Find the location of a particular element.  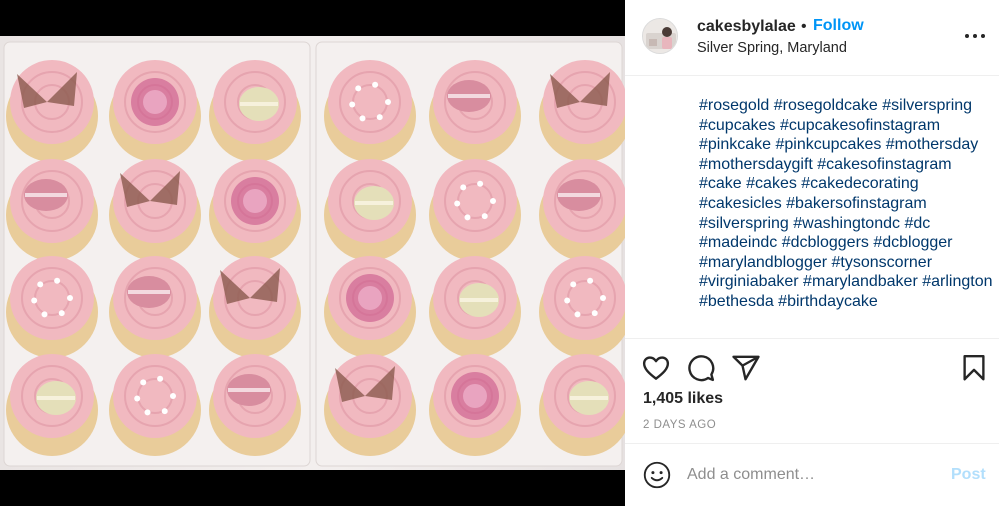

username: cakesbylalae is located at coordinates (746, 27).